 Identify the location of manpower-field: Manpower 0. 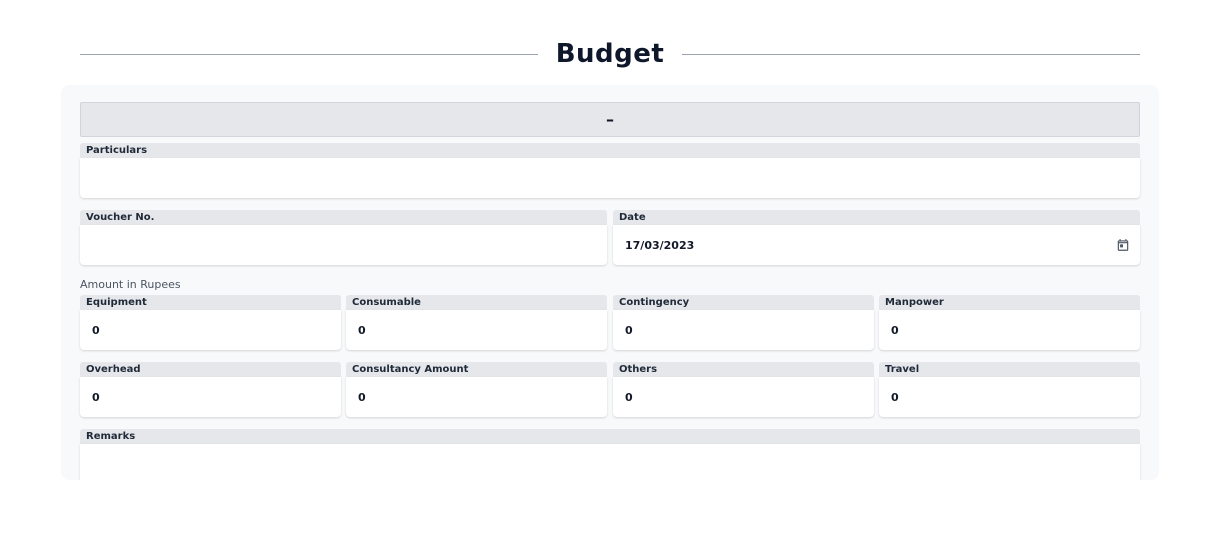
(1009, 322).